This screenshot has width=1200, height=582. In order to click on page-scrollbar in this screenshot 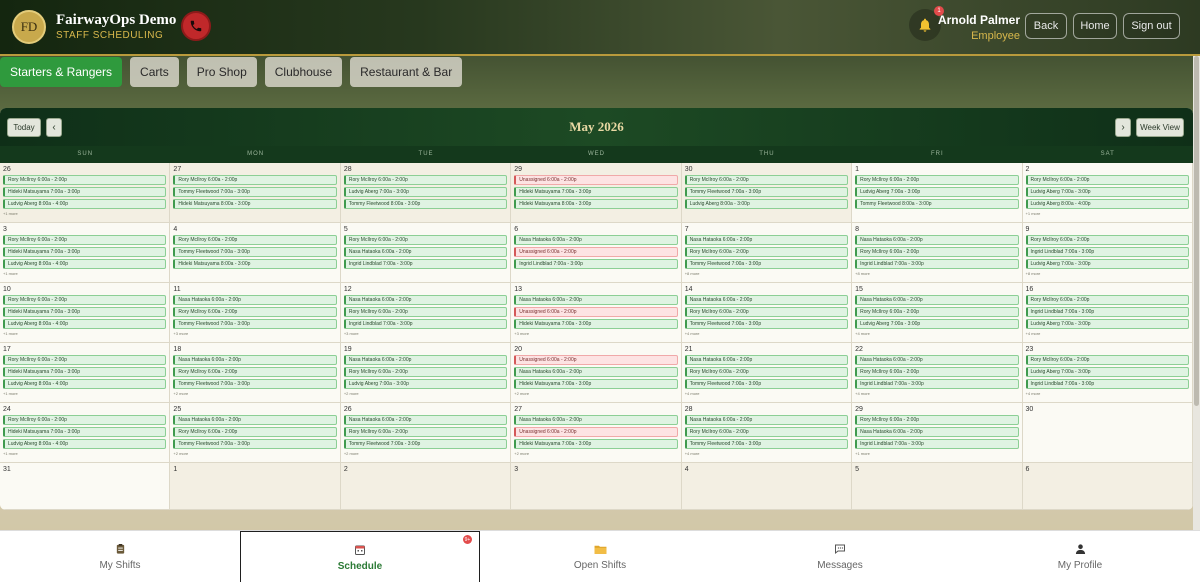, I will do `click(1196, 293)`.